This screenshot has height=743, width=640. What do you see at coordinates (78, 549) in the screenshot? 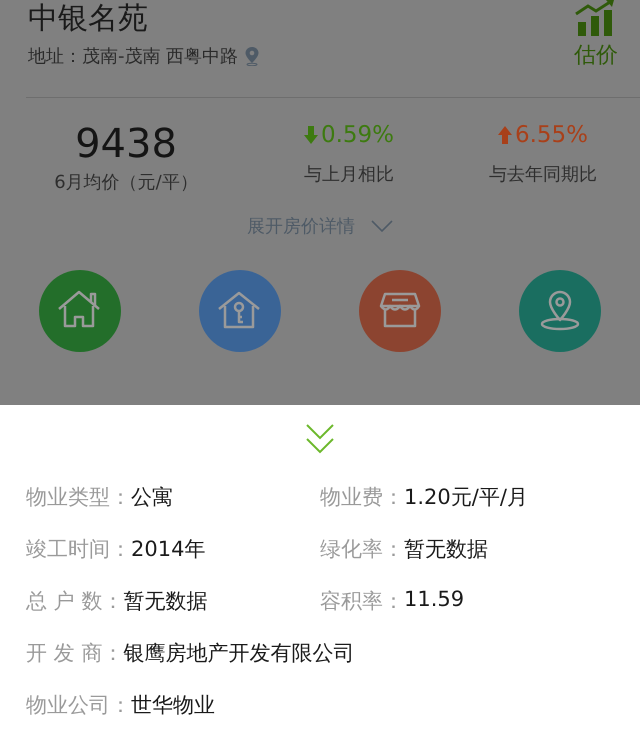
I see `detail-label: 竣工时间：` at bounding box center [78, 549].